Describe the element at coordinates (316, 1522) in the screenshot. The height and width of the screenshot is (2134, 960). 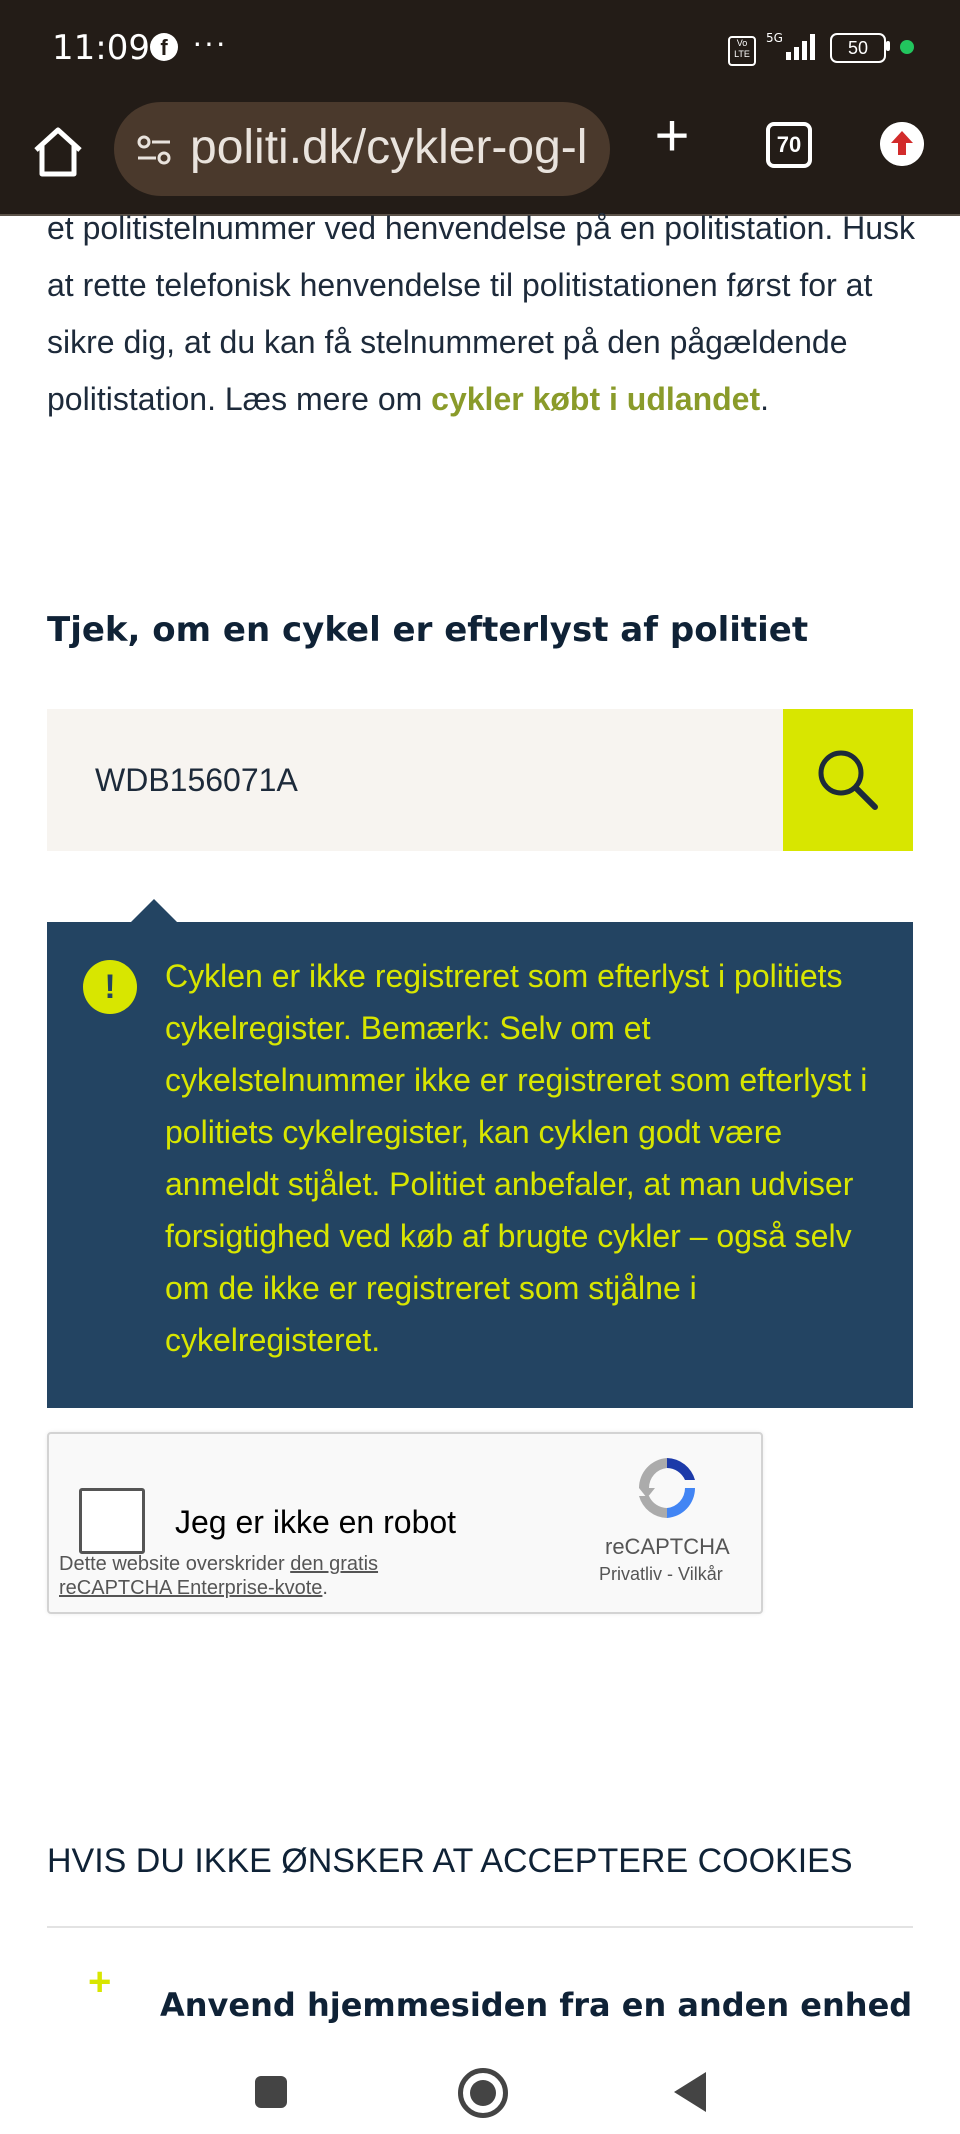
I see `recaptcha-label: Jeg er ikke en robot` at that location.